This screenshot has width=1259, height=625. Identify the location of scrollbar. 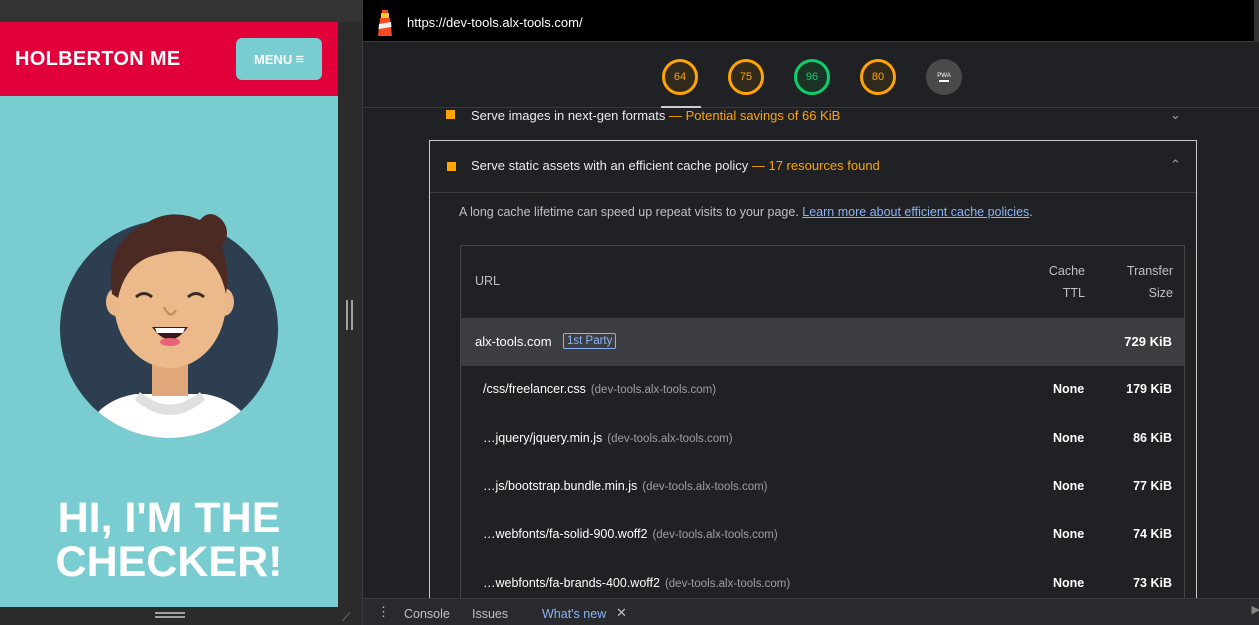
(1256, 21).